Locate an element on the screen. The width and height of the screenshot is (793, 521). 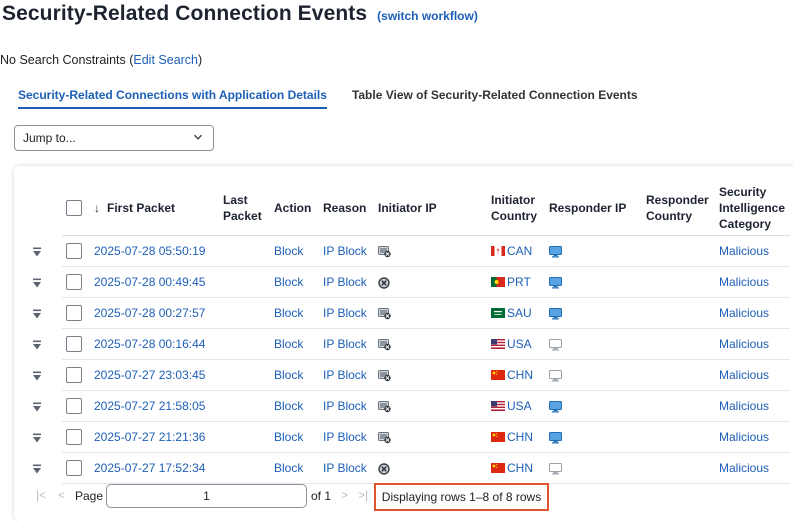
first-packet-link: 2025-07-27 21:58:05 is located at coordinates (149, 406).